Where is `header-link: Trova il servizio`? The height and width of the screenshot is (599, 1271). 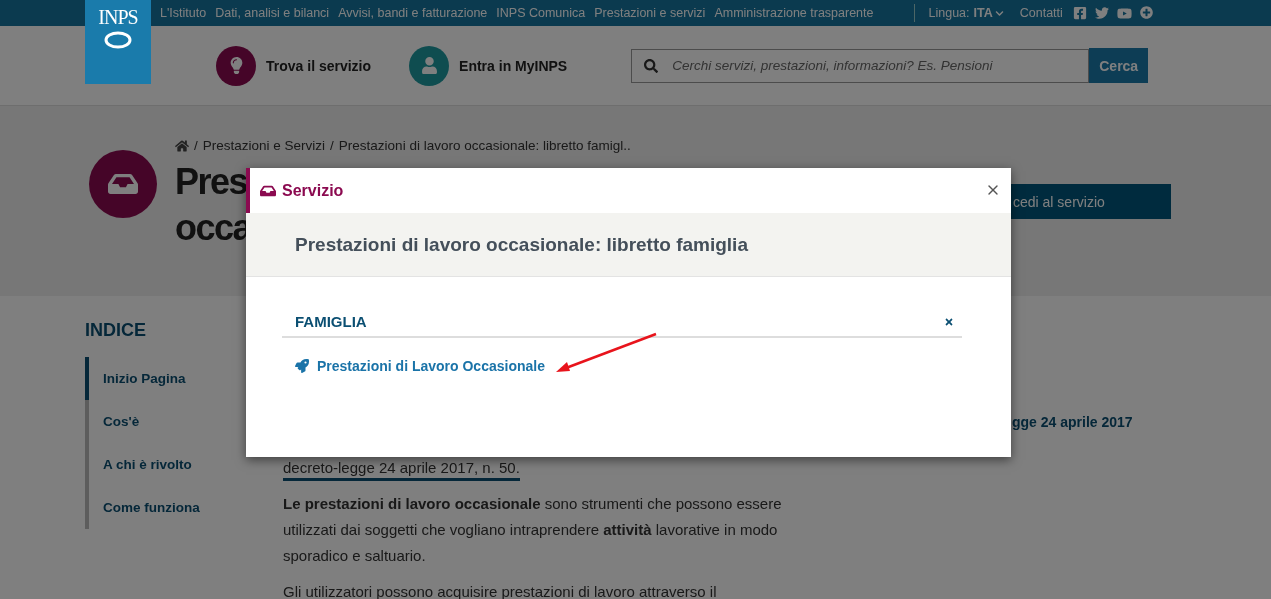 header-link: Trova il servizio is located at coordinates (319, 65).